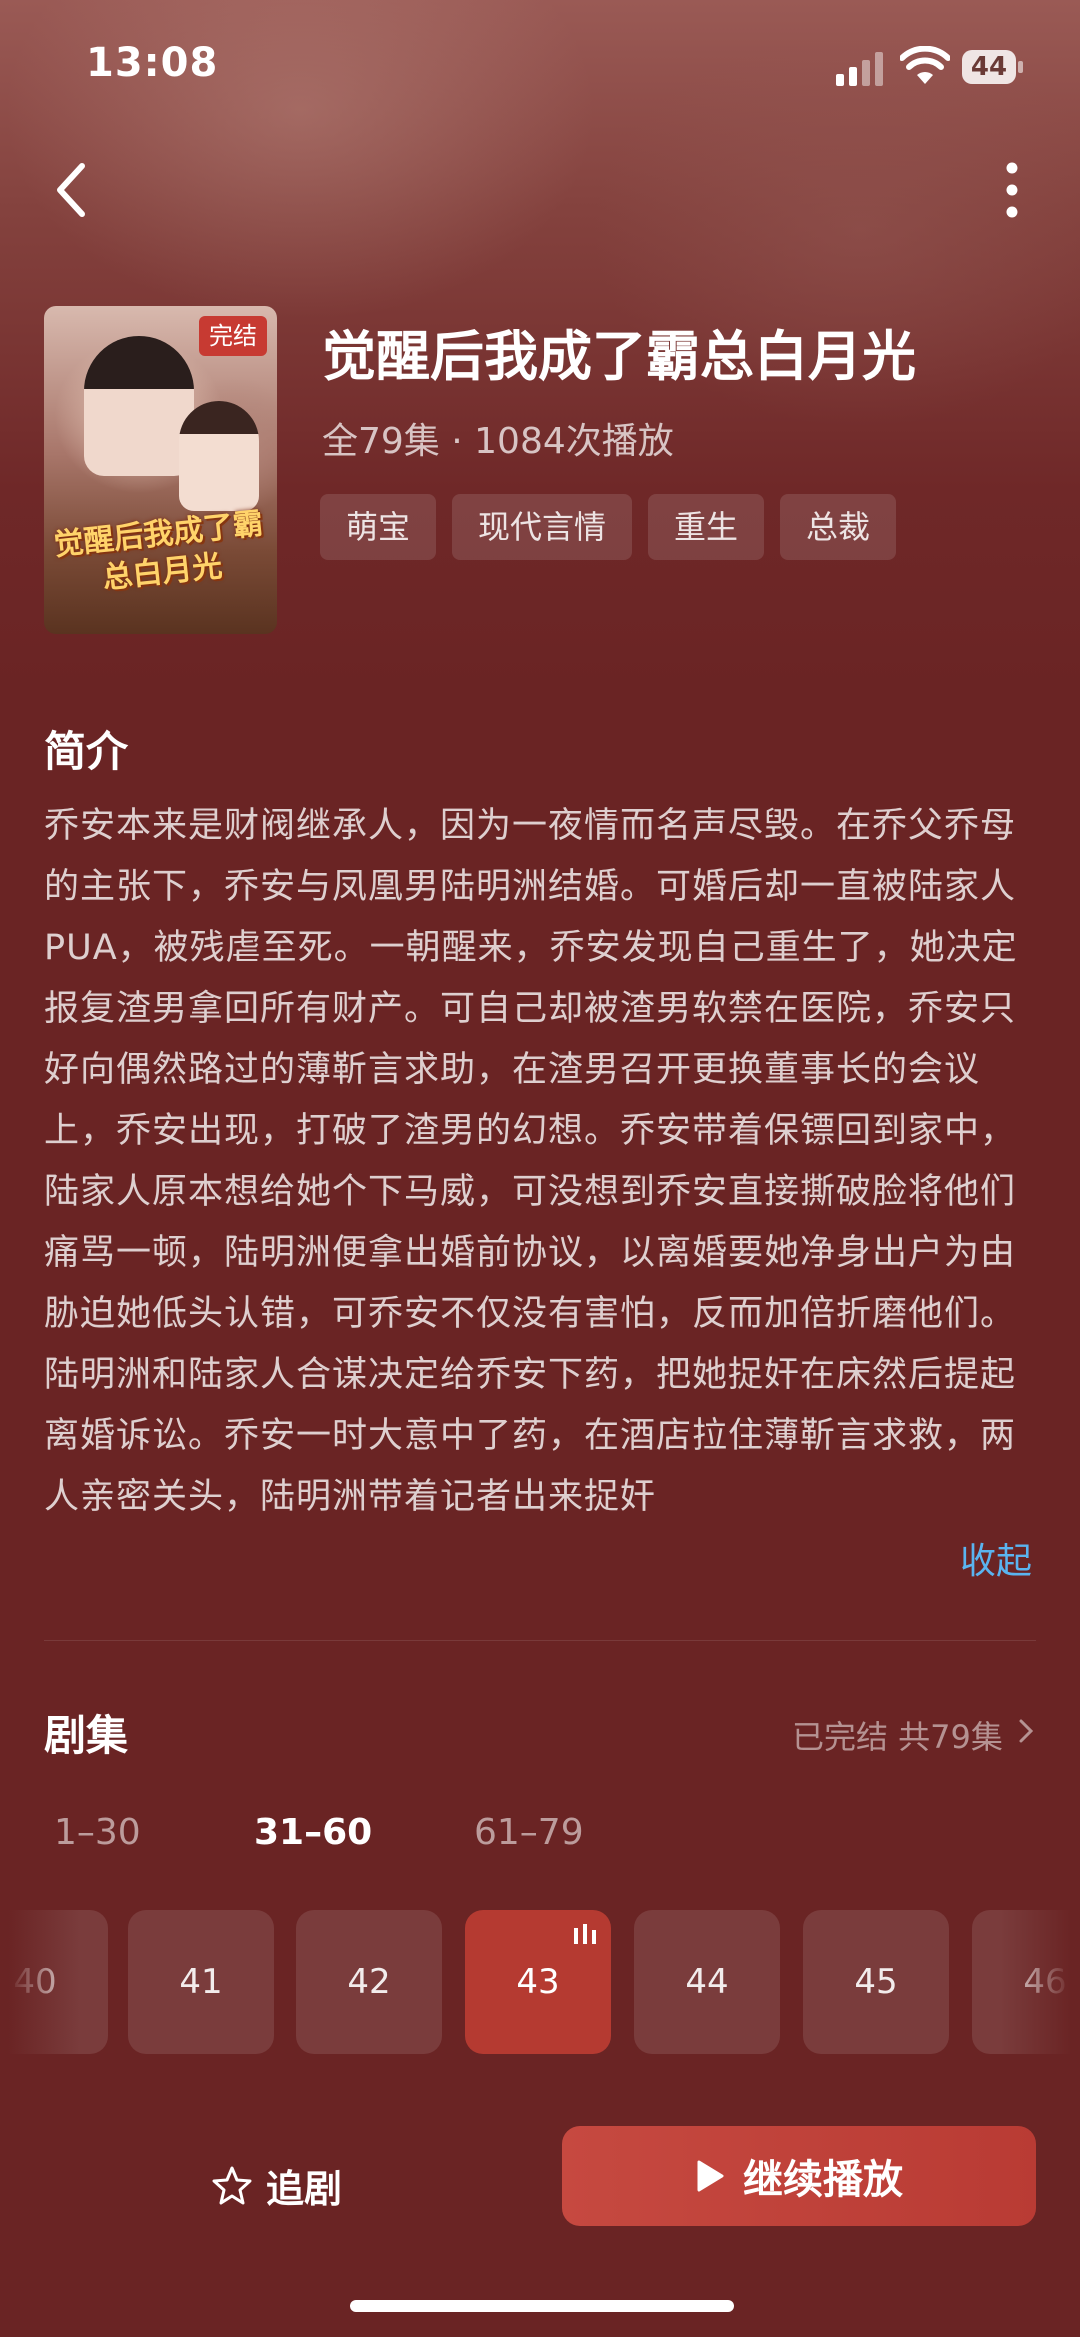 This screenshot has width=1080, height=2337. Describe the element at coordinates (897, 1735) in the screenshot. I see `episodes-status-link: 已完结 共79集` at that location.